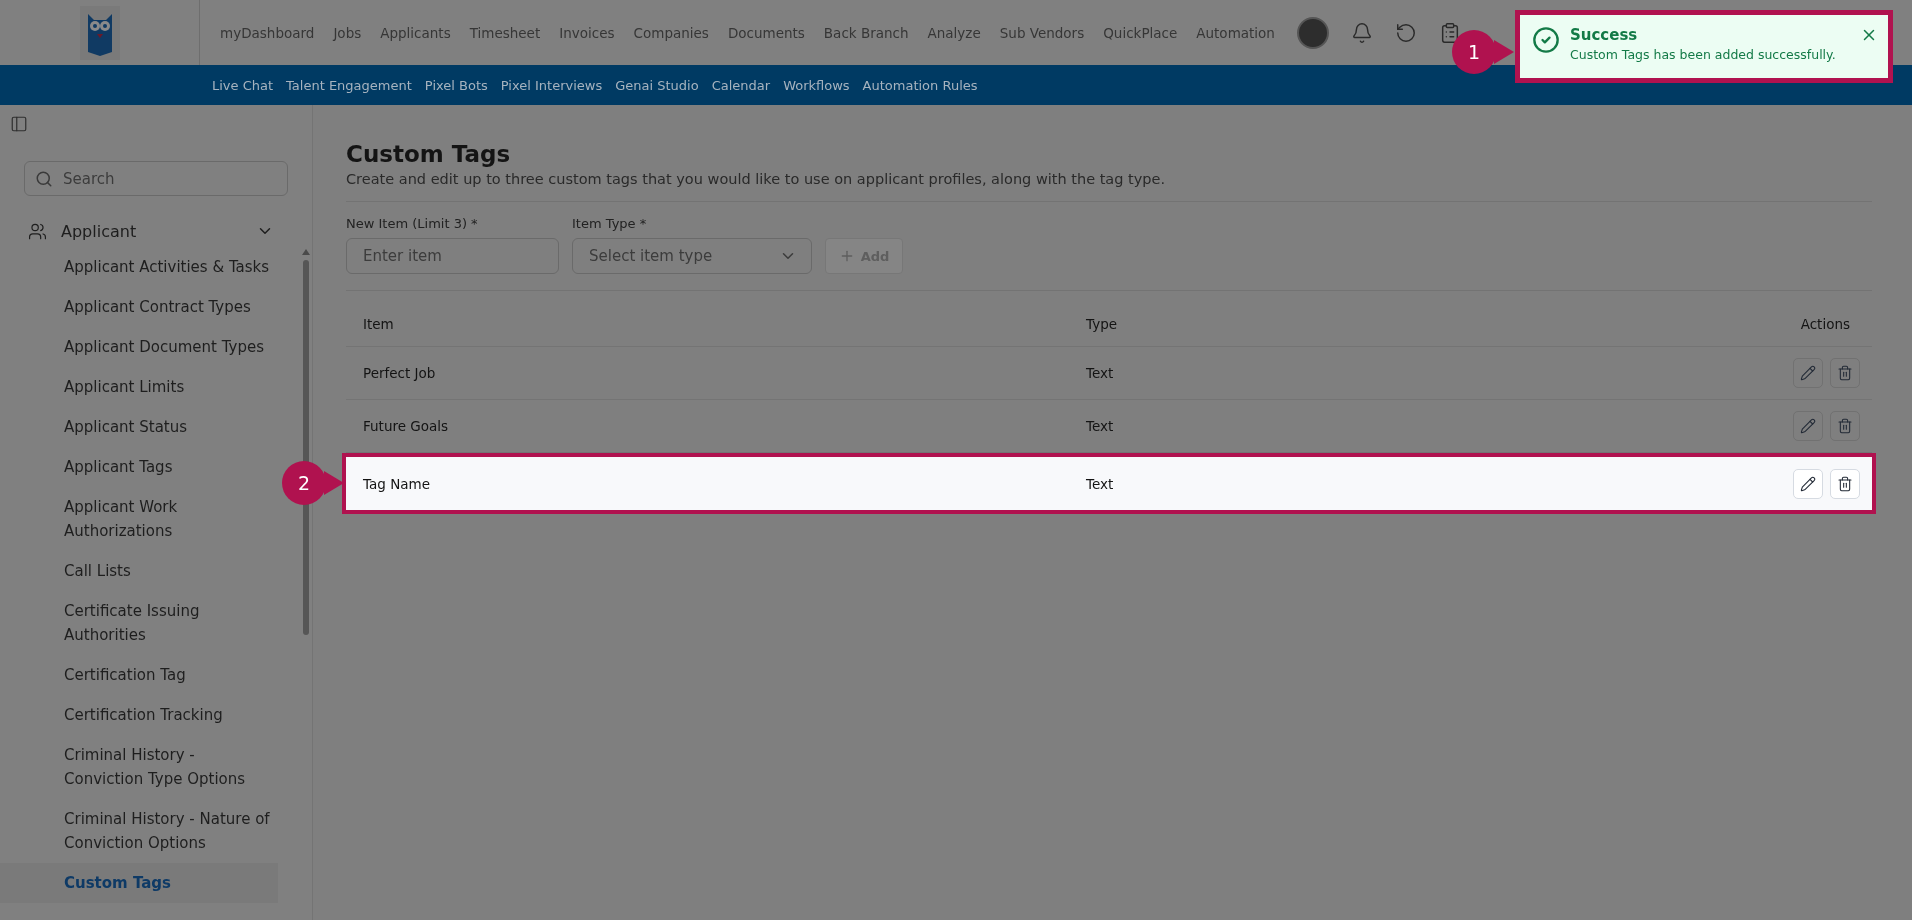  Describe the element at coordinates (397, 483) in the screenshot. I see `table-cell-text: Tag Name` at that location.